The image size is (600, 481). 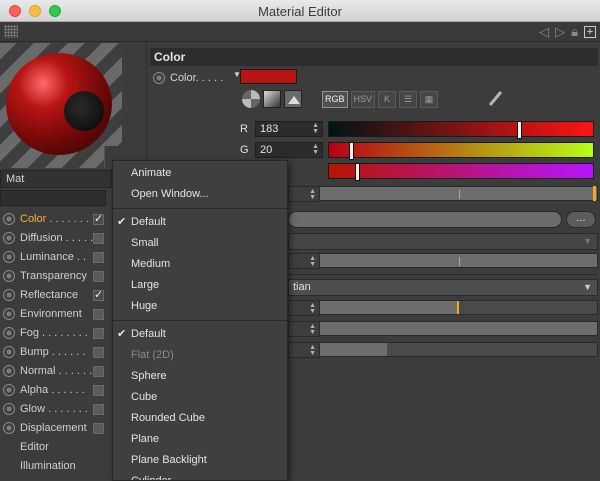 What do you see at coordinates (443, 287) in the screenshot?
I see `model-dropdown: tian ▼` at bounding box center [443, 287].